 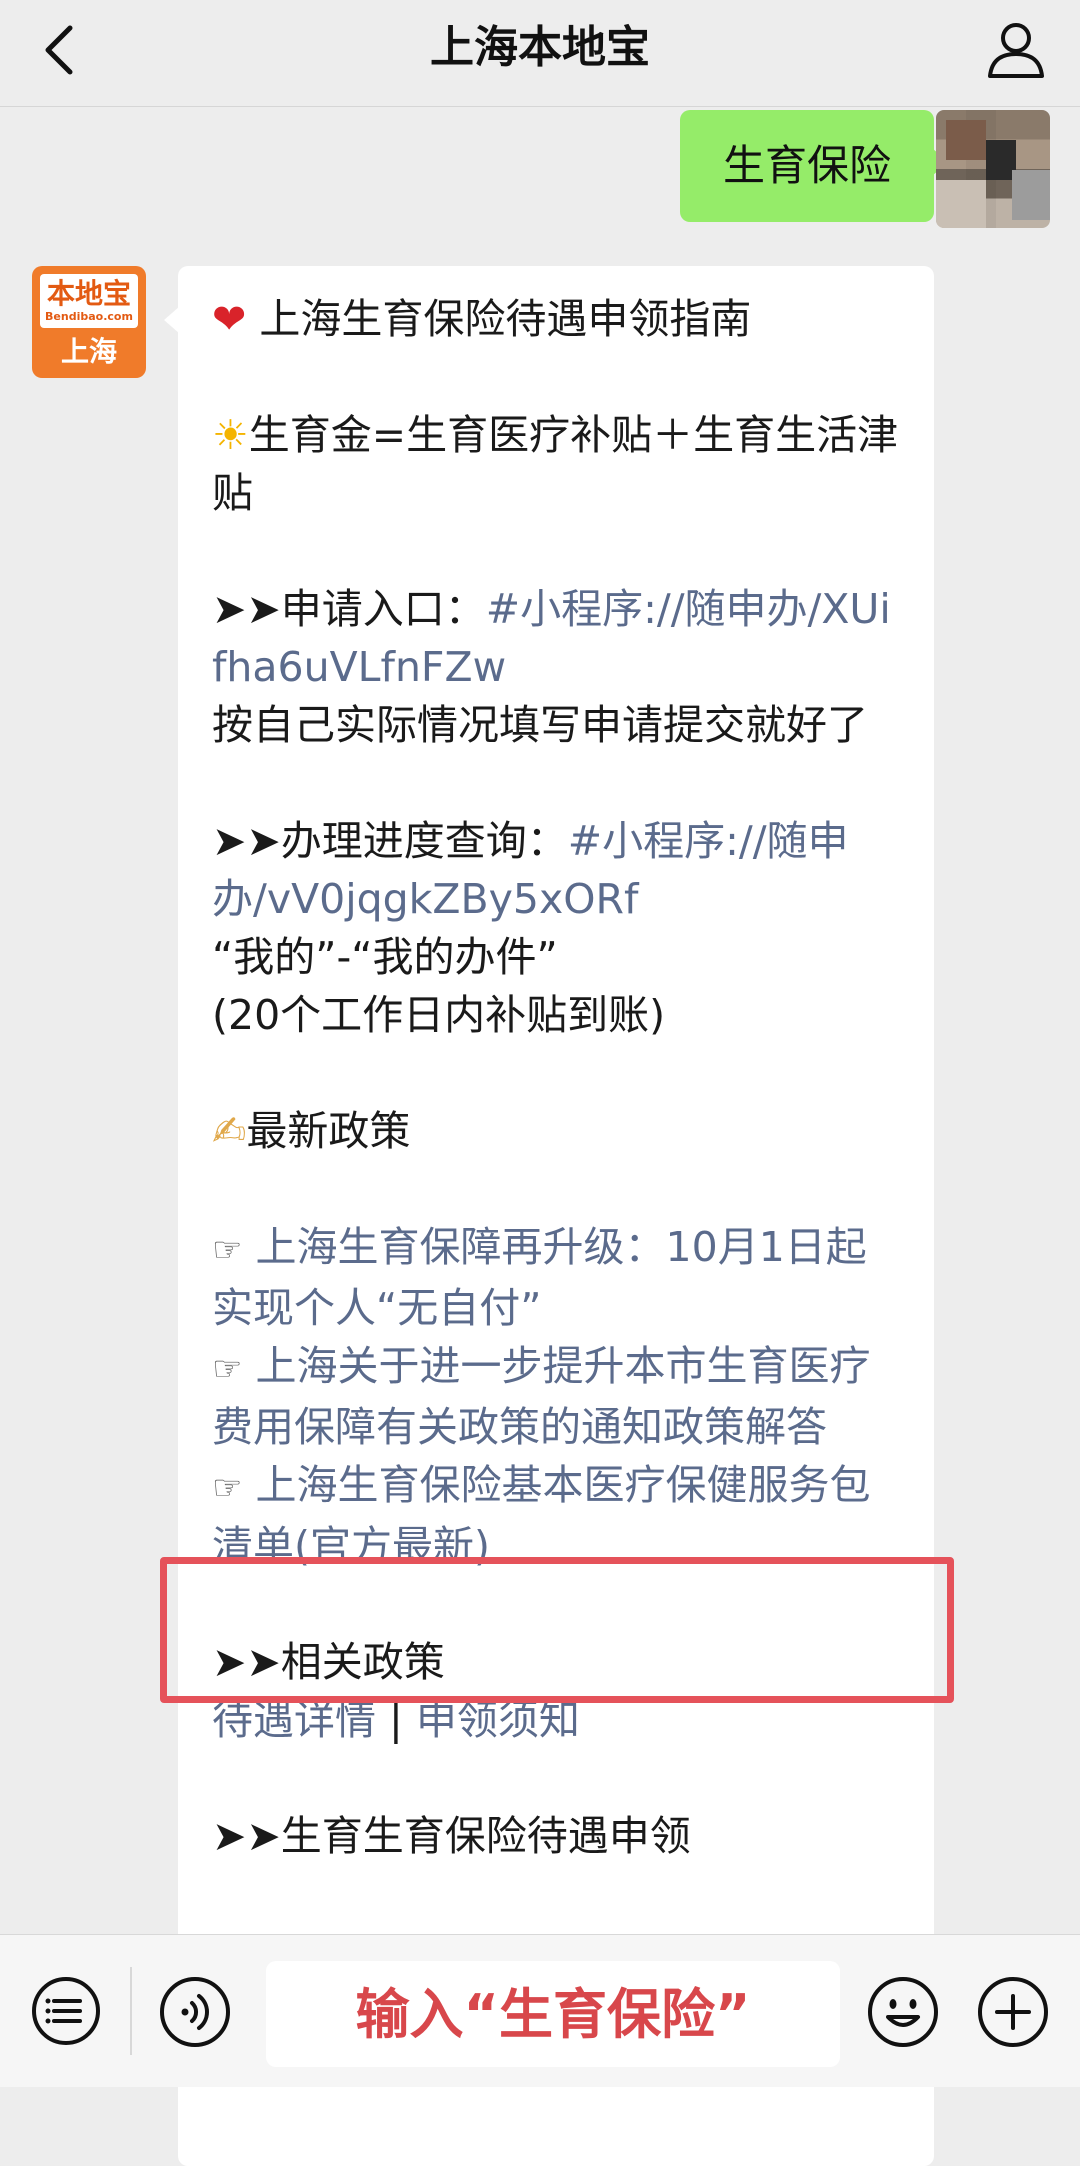 I want to click on highlight-box, so click(x=557, y=1630).